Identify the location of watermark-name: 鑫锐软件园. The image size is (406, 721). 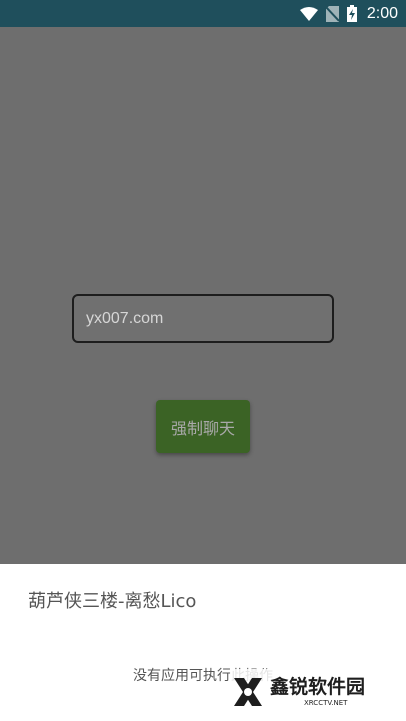
(318, 686).